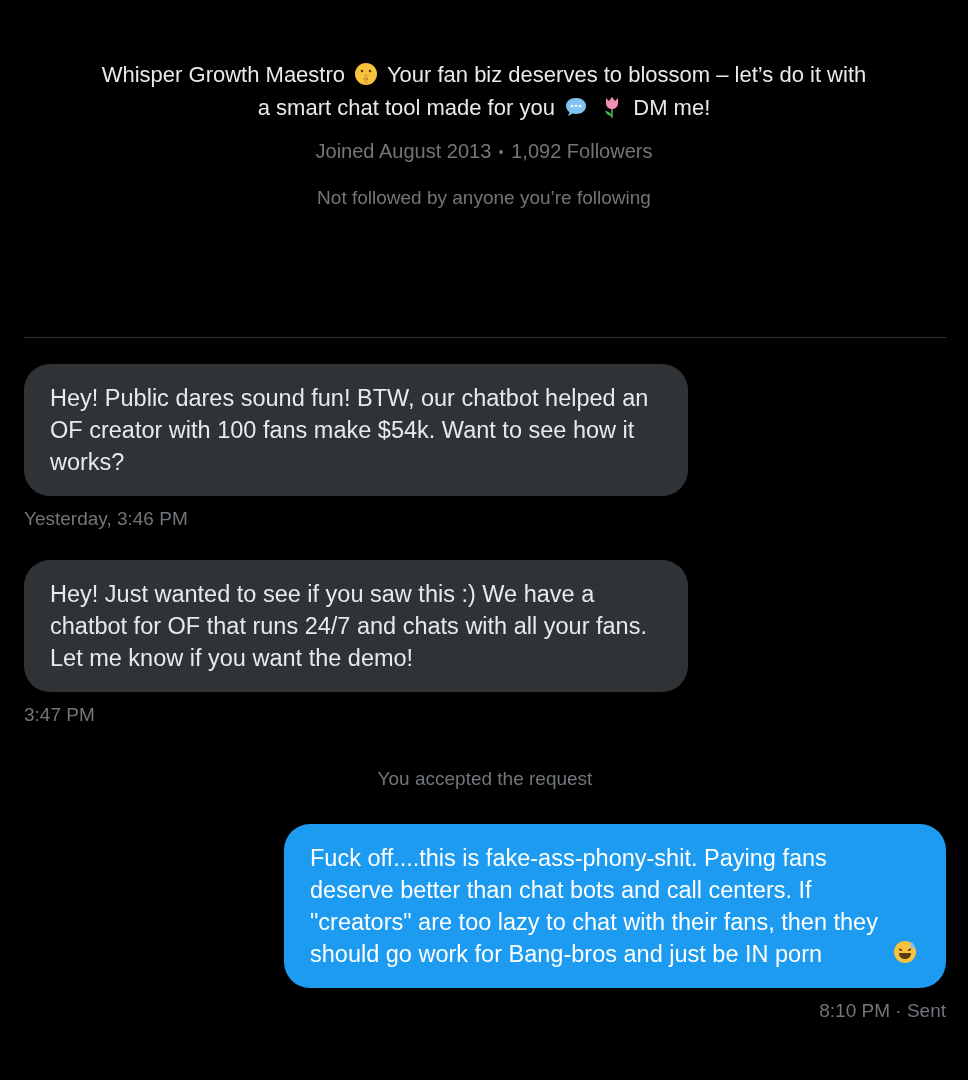 The image size is (968, 1080). I want to click on grinning-sweat-face-icon, so click(905, 952).